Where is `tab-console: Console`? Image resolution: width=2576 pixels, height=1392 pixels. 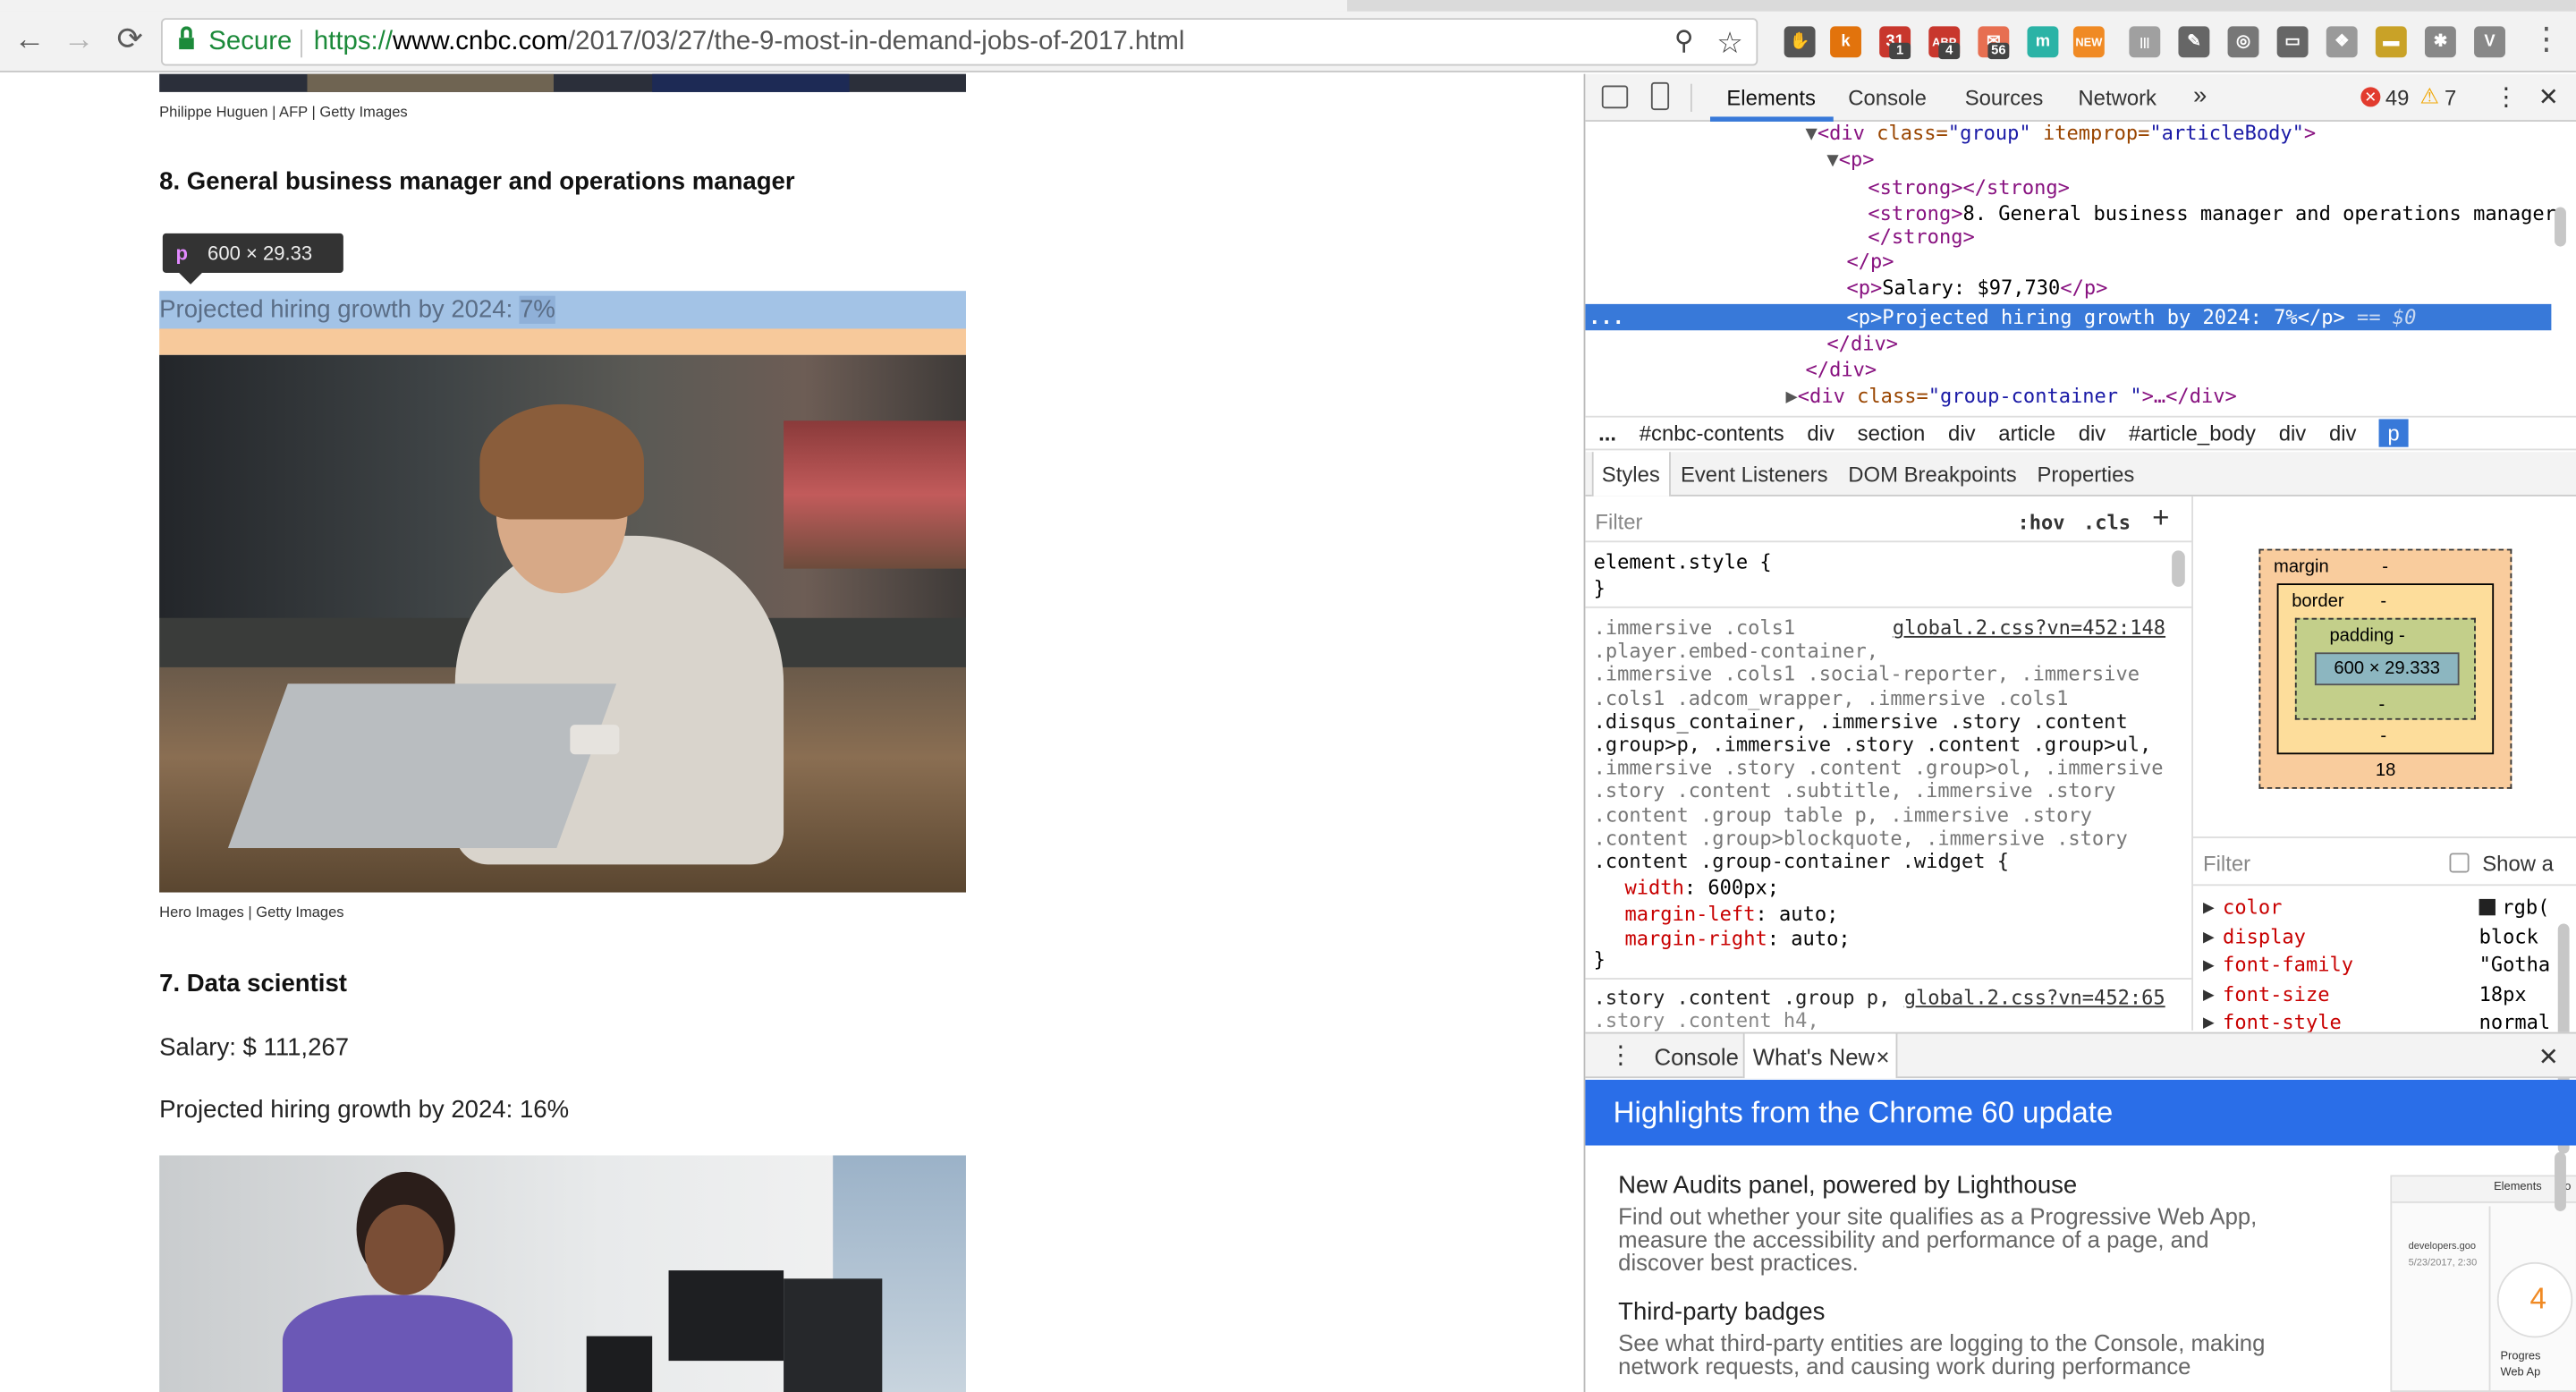 tab-console: Console is located at coordinates (1887, 98).